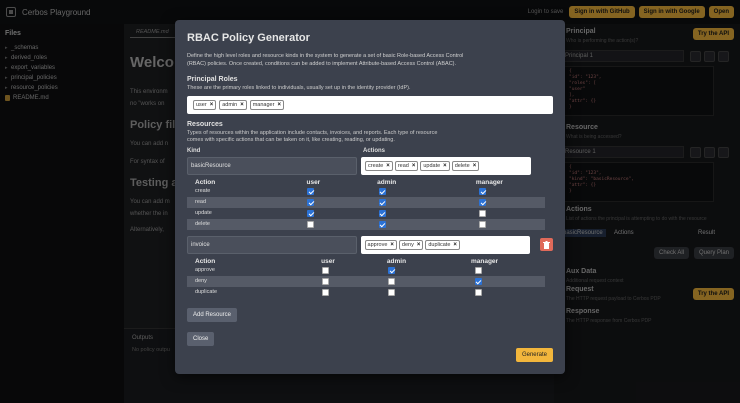 The height and width of the screenshot is (403, 740). What do you see at coordinates (484, 261) in the screenshot?
I see `role-col-header: manager` at bounding box center [484, 261].